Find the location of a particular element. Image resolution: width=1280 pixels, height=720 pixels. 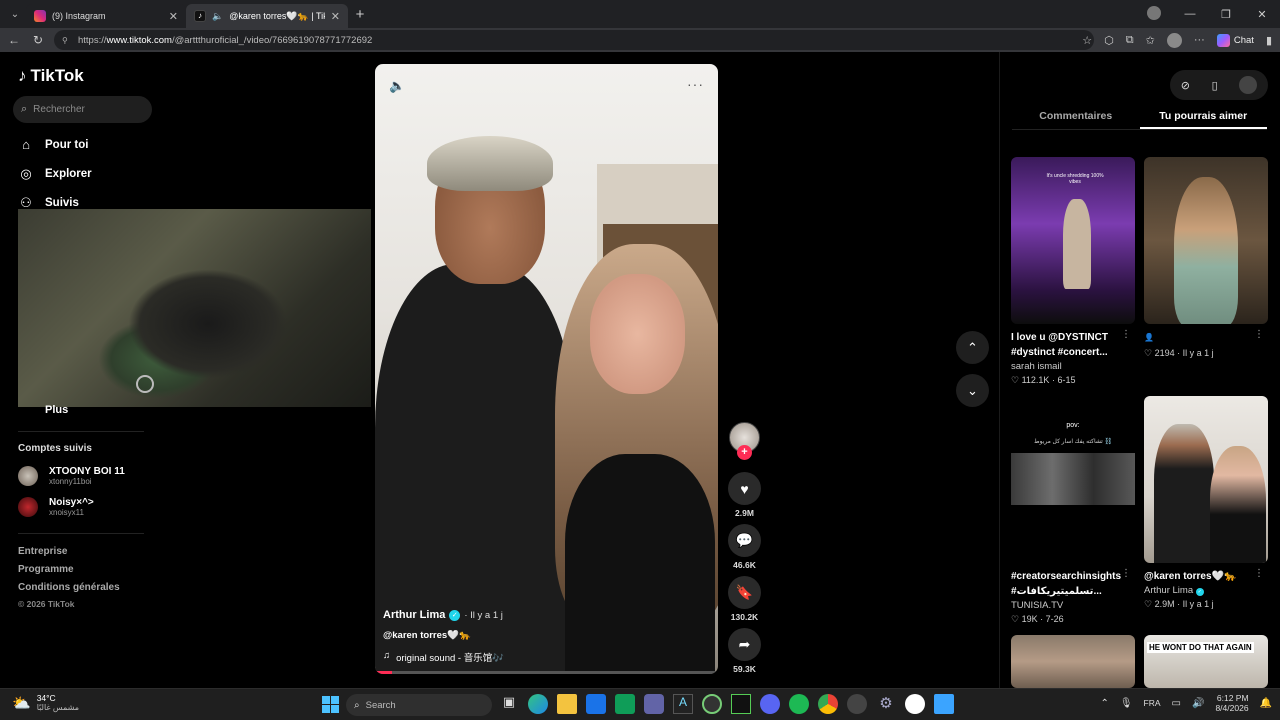

store-icon is located at coordinates (625, 704).